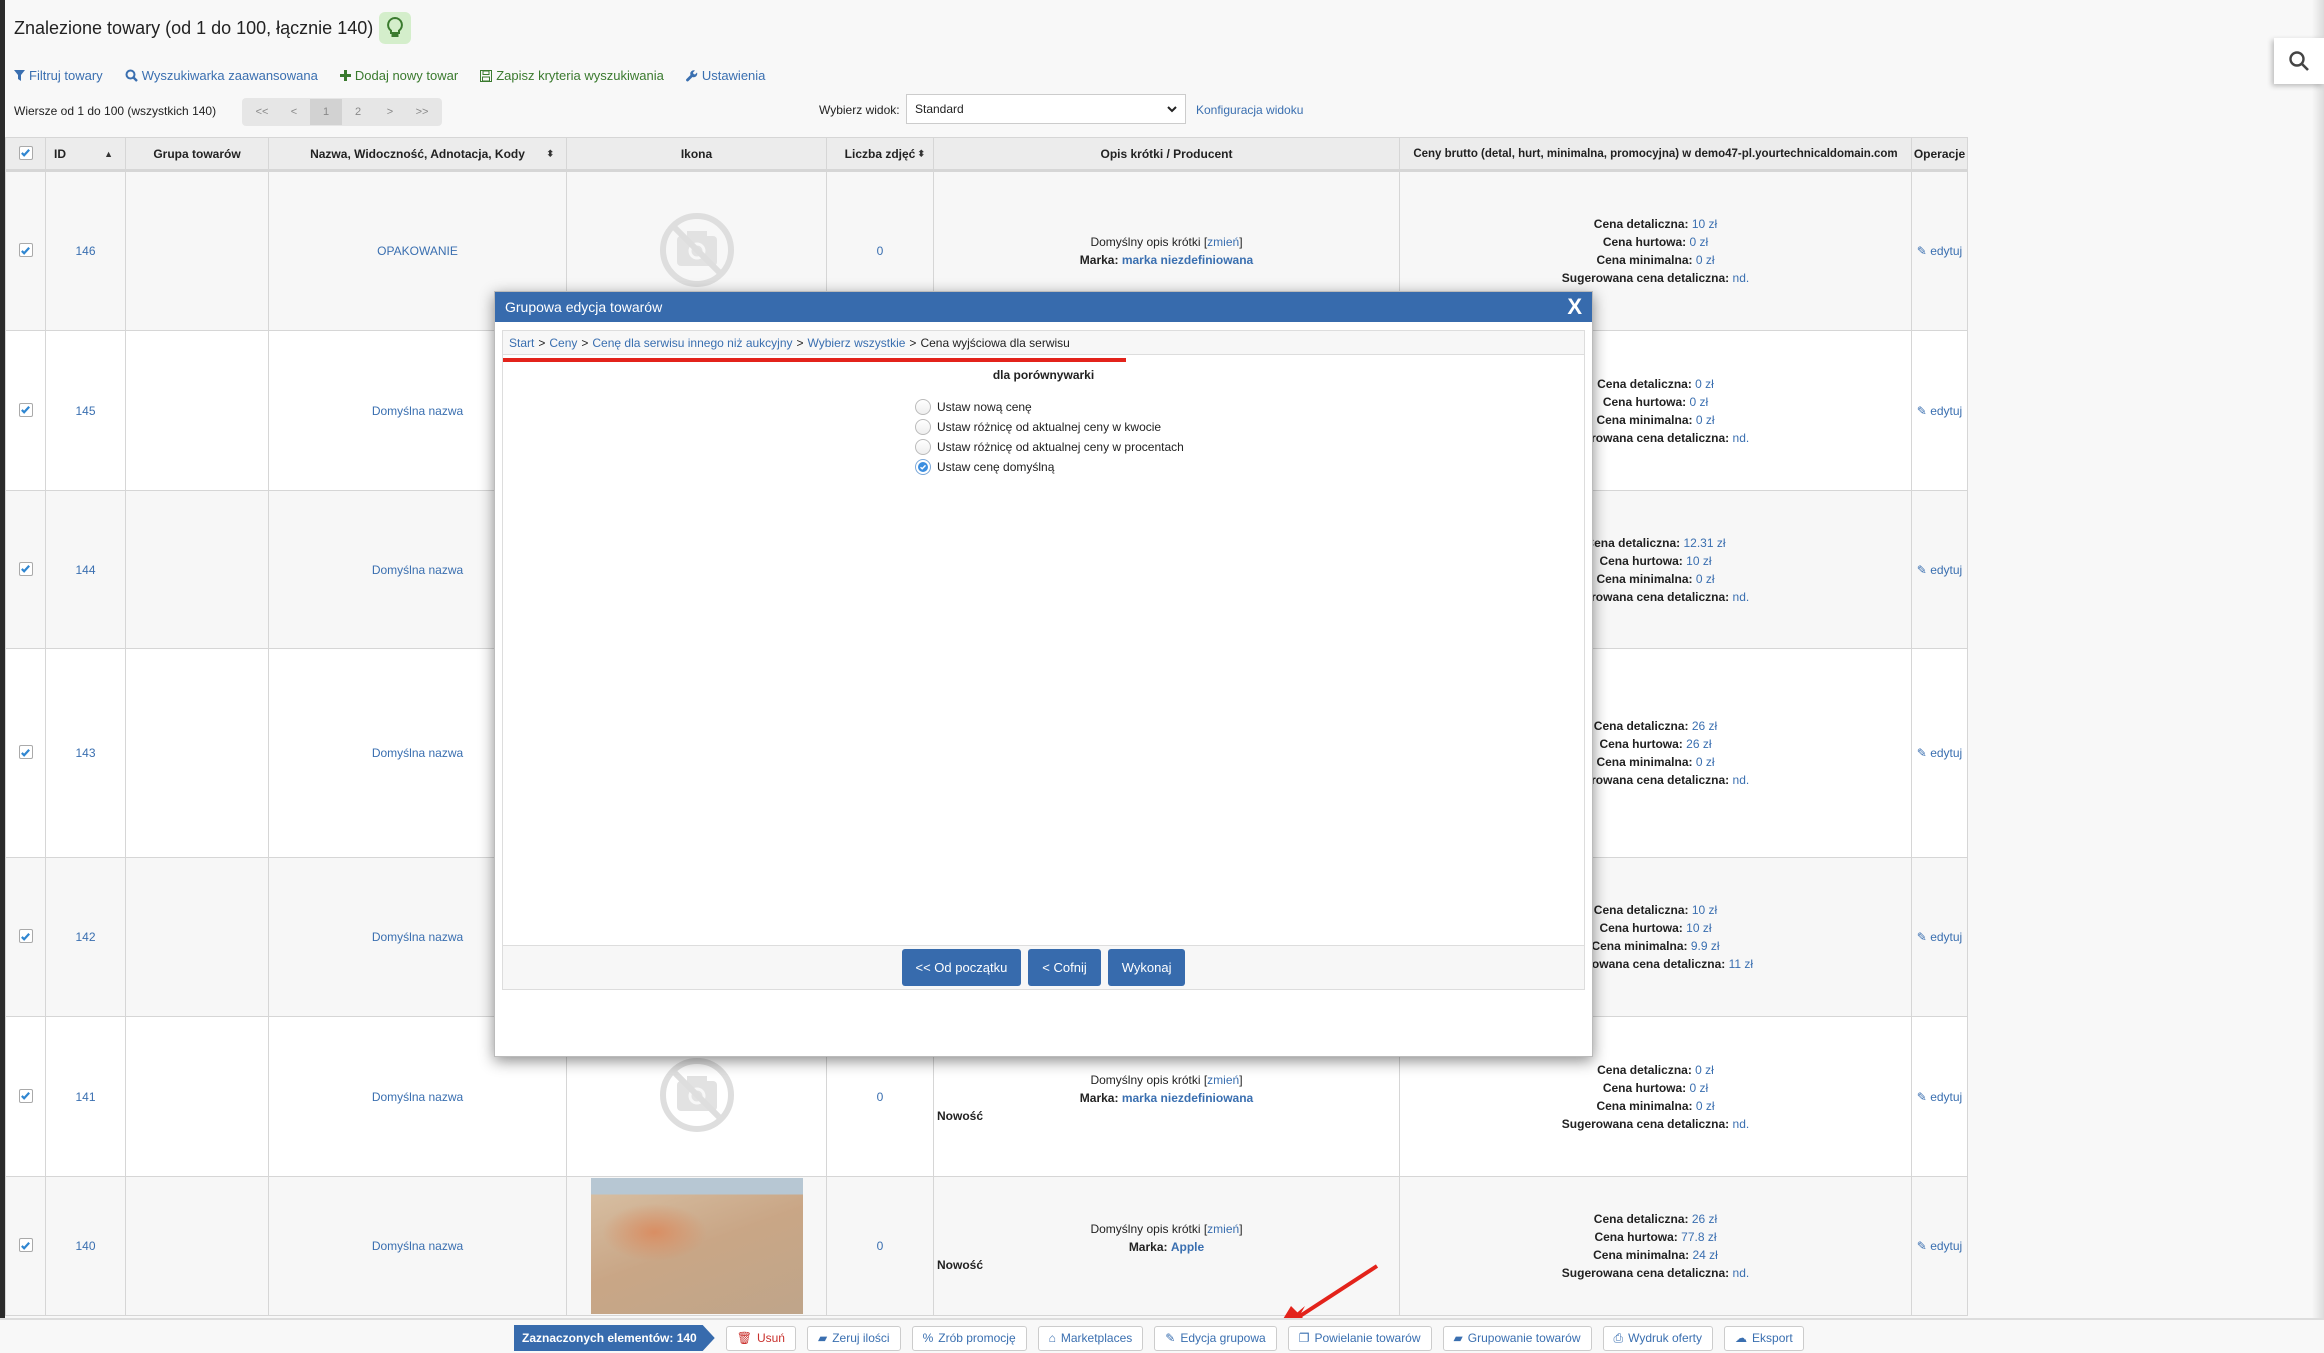 The image size is (2324, 1353). Describe the element at coordinates (85, 154) in the screenshot. I see `header-id: ID ▲` at that location.